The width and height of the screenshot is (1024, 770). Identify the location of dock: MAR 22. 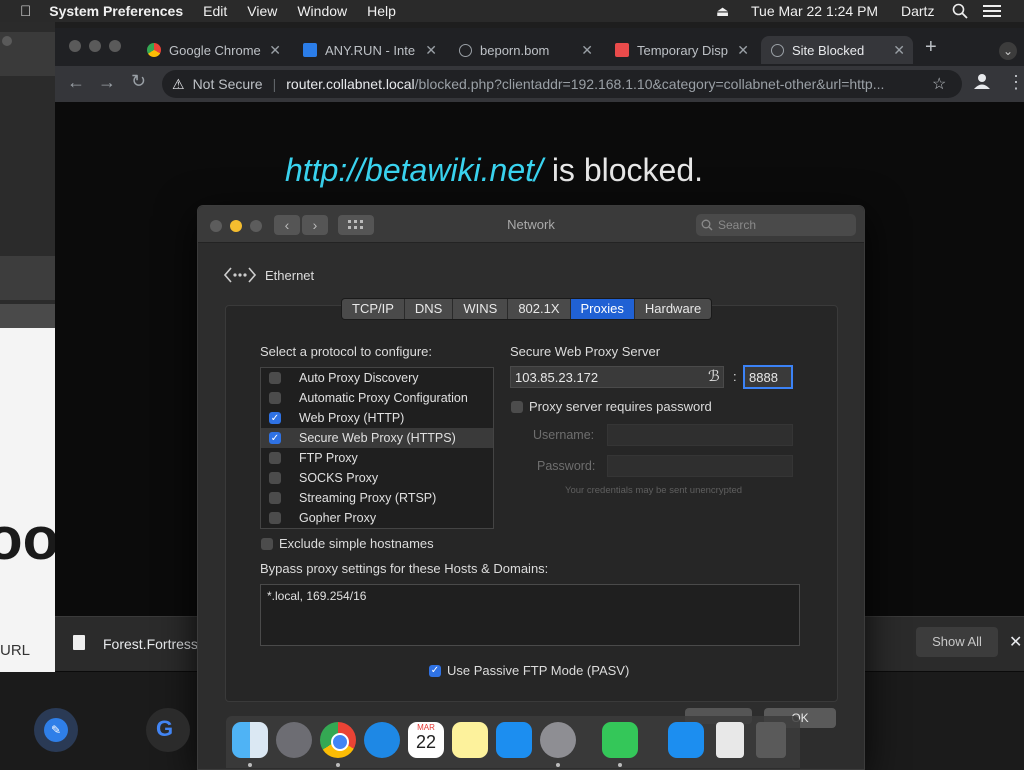
(513, 742).